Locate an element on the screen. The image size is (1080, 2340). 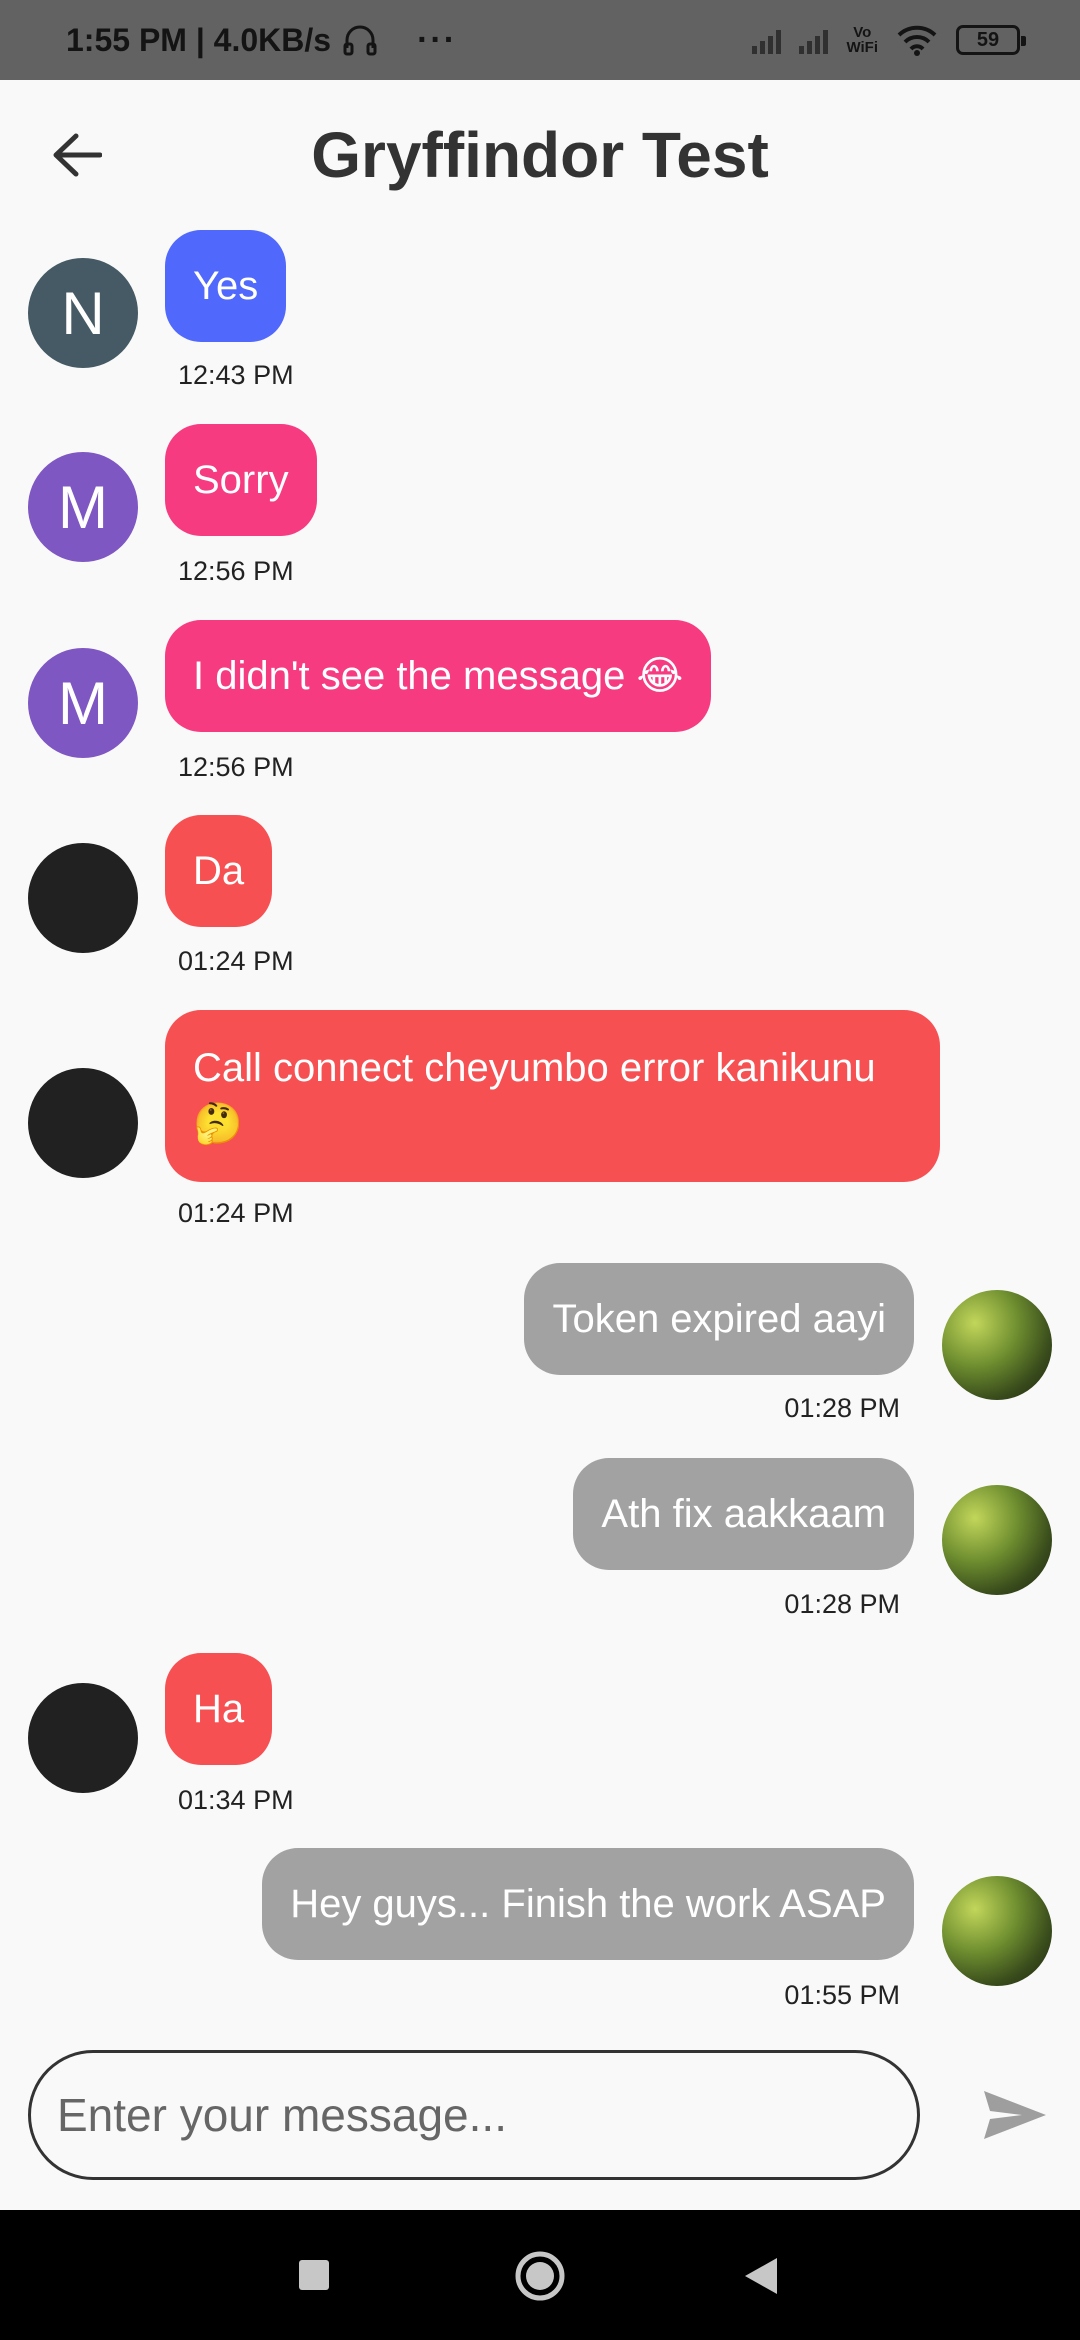
message-text: Sorry is located at coordinates (241, 479).